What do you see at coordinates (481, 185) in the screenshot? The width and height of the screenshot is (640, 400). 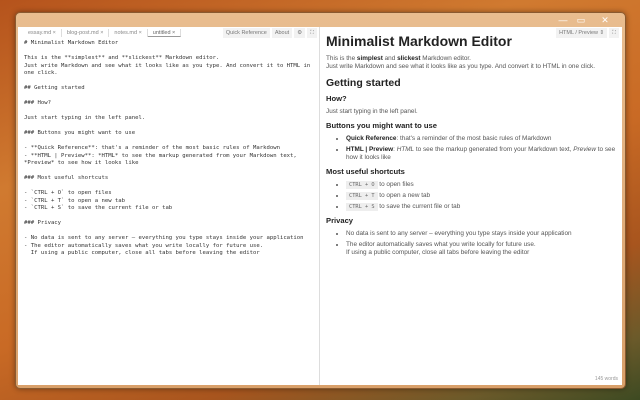 I see `list-item: CTRL + O to open files` at bounding box center [481, 185].